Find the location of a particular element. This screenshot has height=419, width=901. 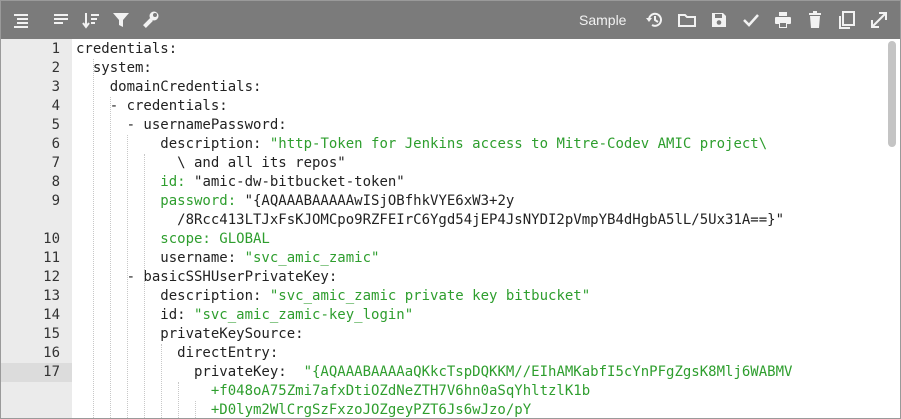

code-line: 15 privateKeySource: is located at coordinates (450, 334).